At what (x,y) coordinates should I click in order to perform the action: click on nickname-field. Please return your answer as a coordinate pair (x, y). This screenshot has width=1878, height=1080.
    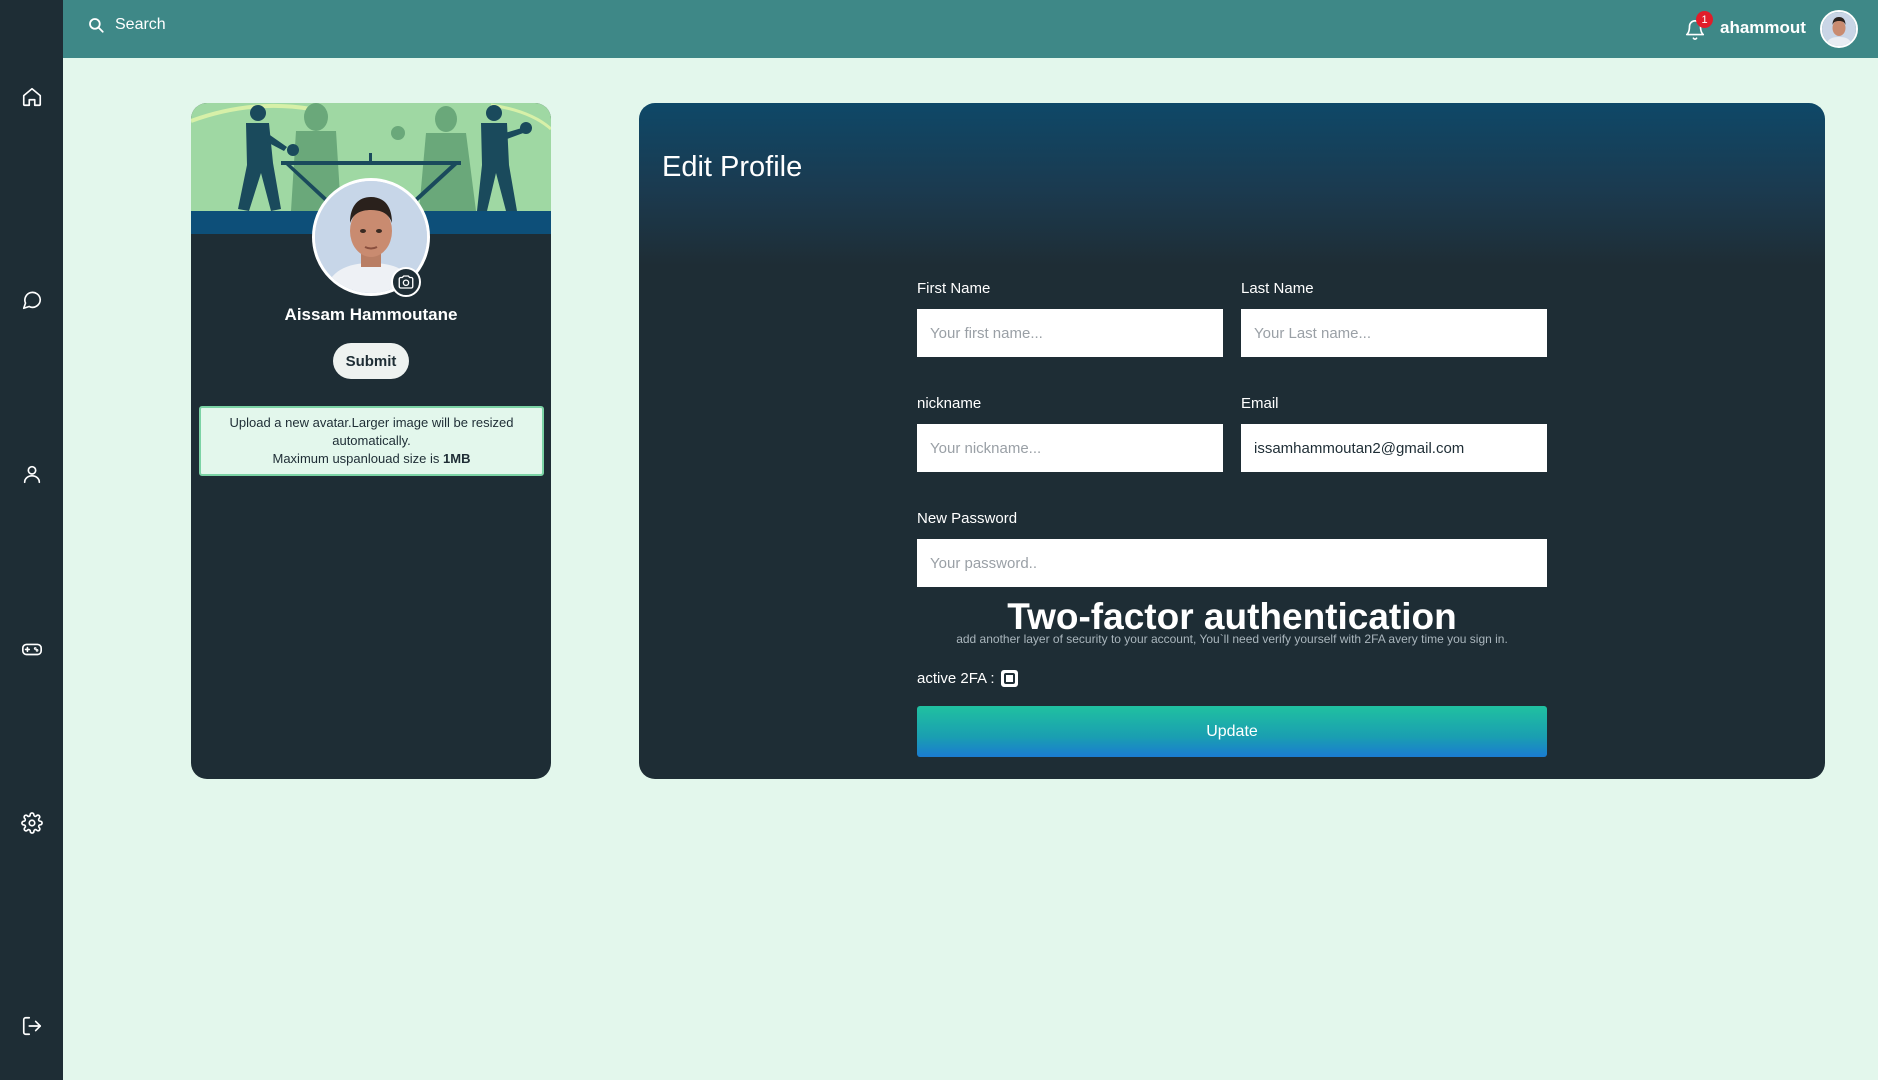
    Looking at the image, I should click on (1070, 448).